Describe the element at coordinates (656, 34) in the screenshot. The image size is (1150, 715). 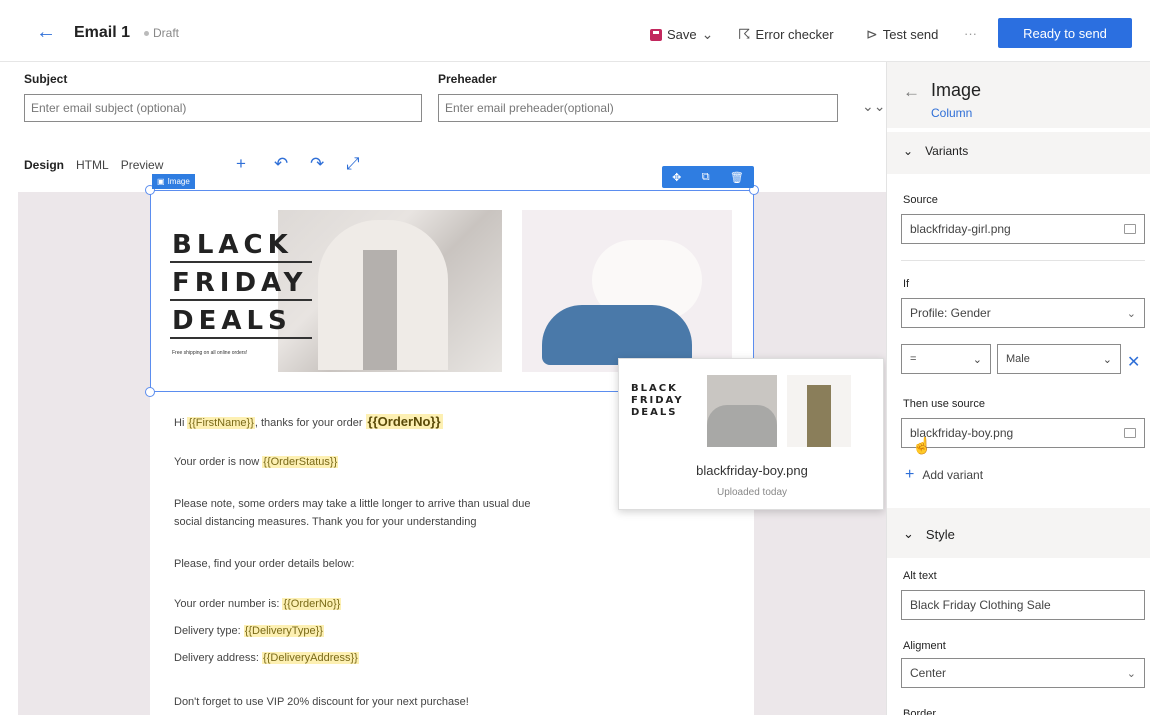
I see `save-icon` at that location.